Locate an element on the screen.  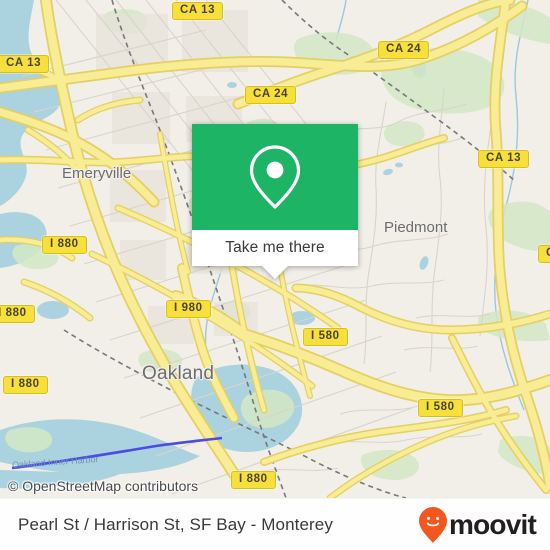
osm-attribution: © OpenStreetMap contributors is located at coordinates (103, 486).